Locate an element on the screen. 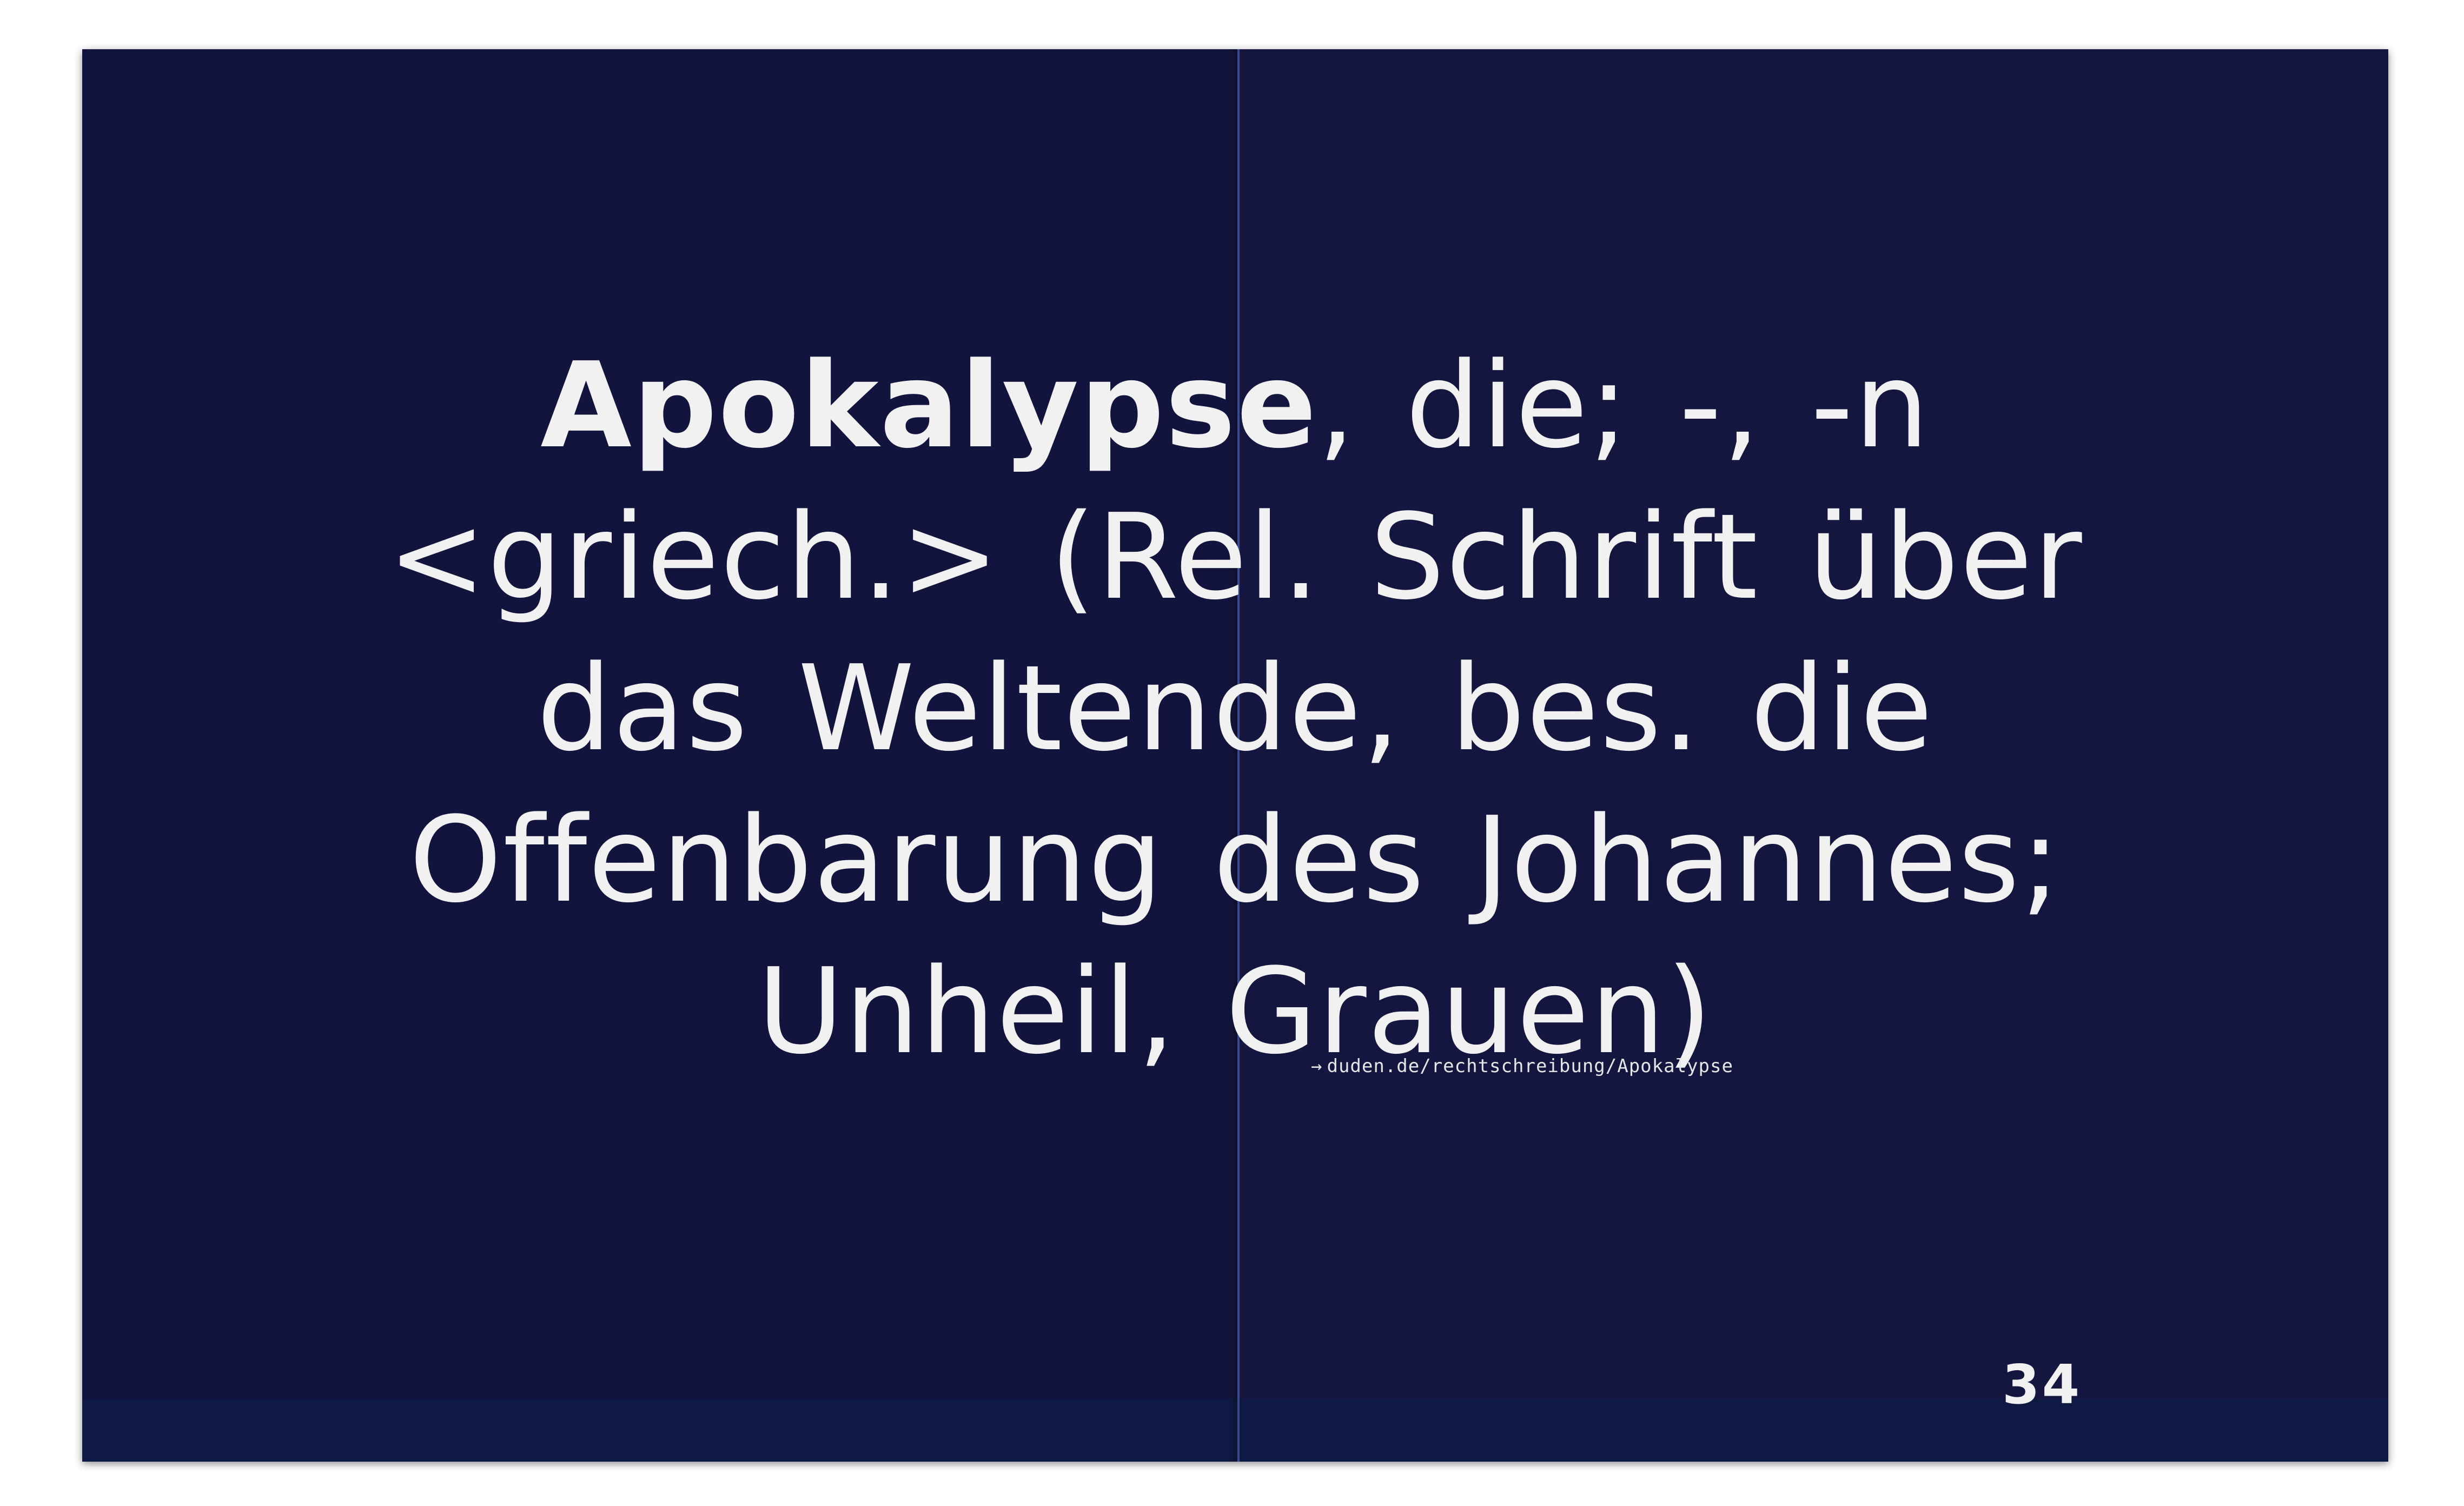 The width and height of the screenshot is (2464, 1506). definition-line-3: das Weltende, bes. die is located at coordinates (1235, 708).